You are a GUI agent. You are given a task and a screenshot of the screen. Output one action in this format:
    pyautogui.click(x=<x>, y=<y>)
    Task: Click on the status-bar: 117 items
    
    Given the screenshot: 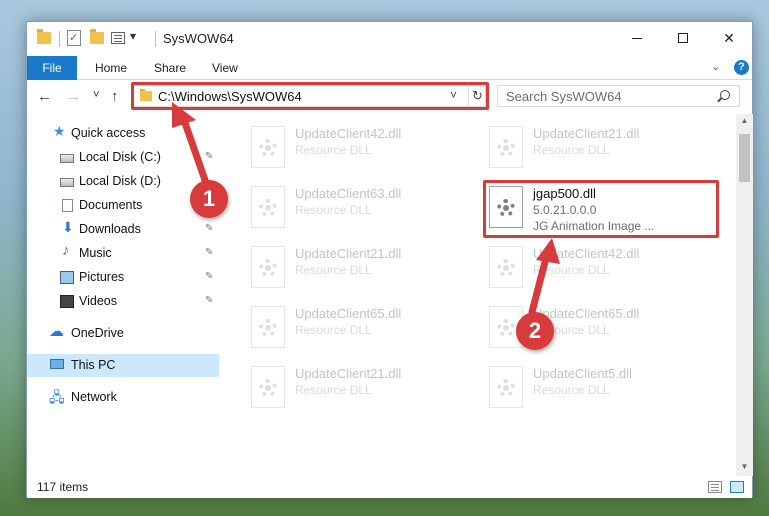 What is the action you would take?
    pyautogui.click(x=389, y=487)
    